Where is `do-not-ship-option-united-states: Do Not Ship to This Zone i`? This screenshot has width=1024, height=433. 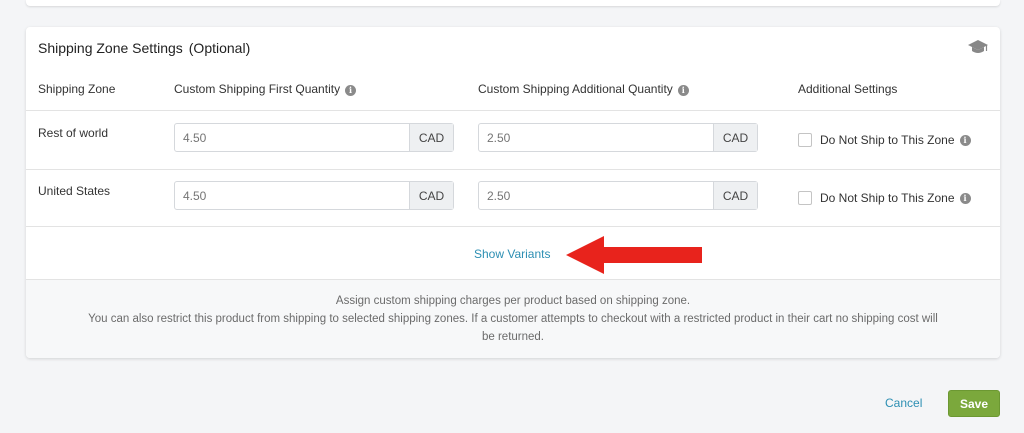 do-not-ship-option-united-states: Do Not Ship to This Zone i is located at coordinates (884, 198).